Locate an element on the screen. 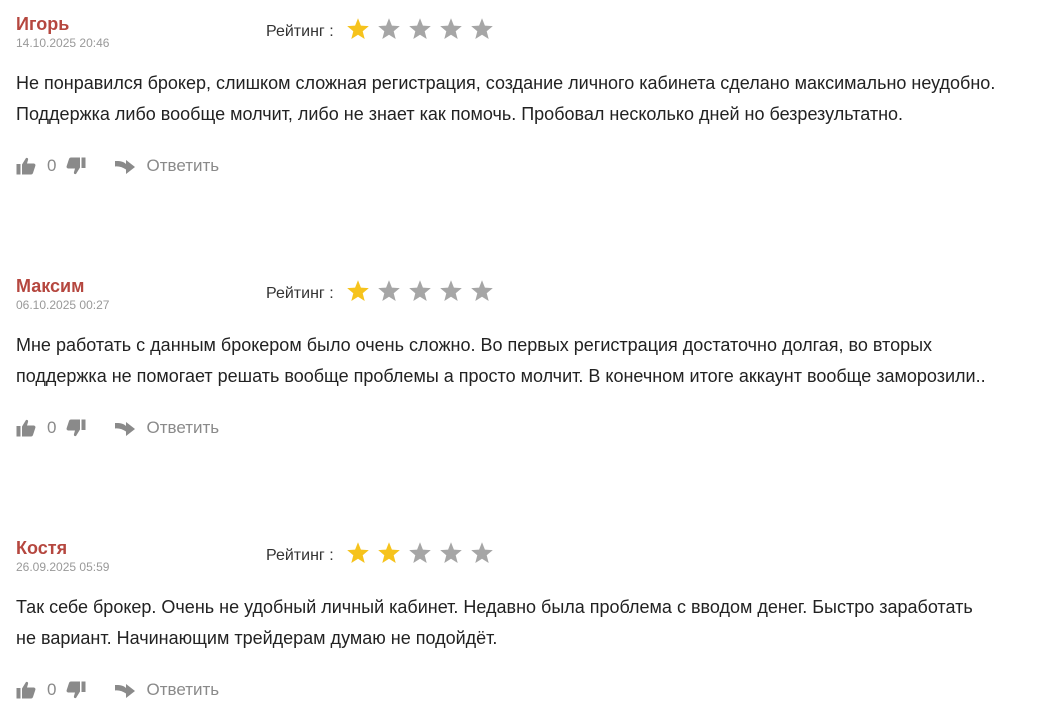 This screenshot has height=719, width=1043. review-header: Максим 06.10.2025 00:27 Рейтинг : is located at coordinates (526, 294).